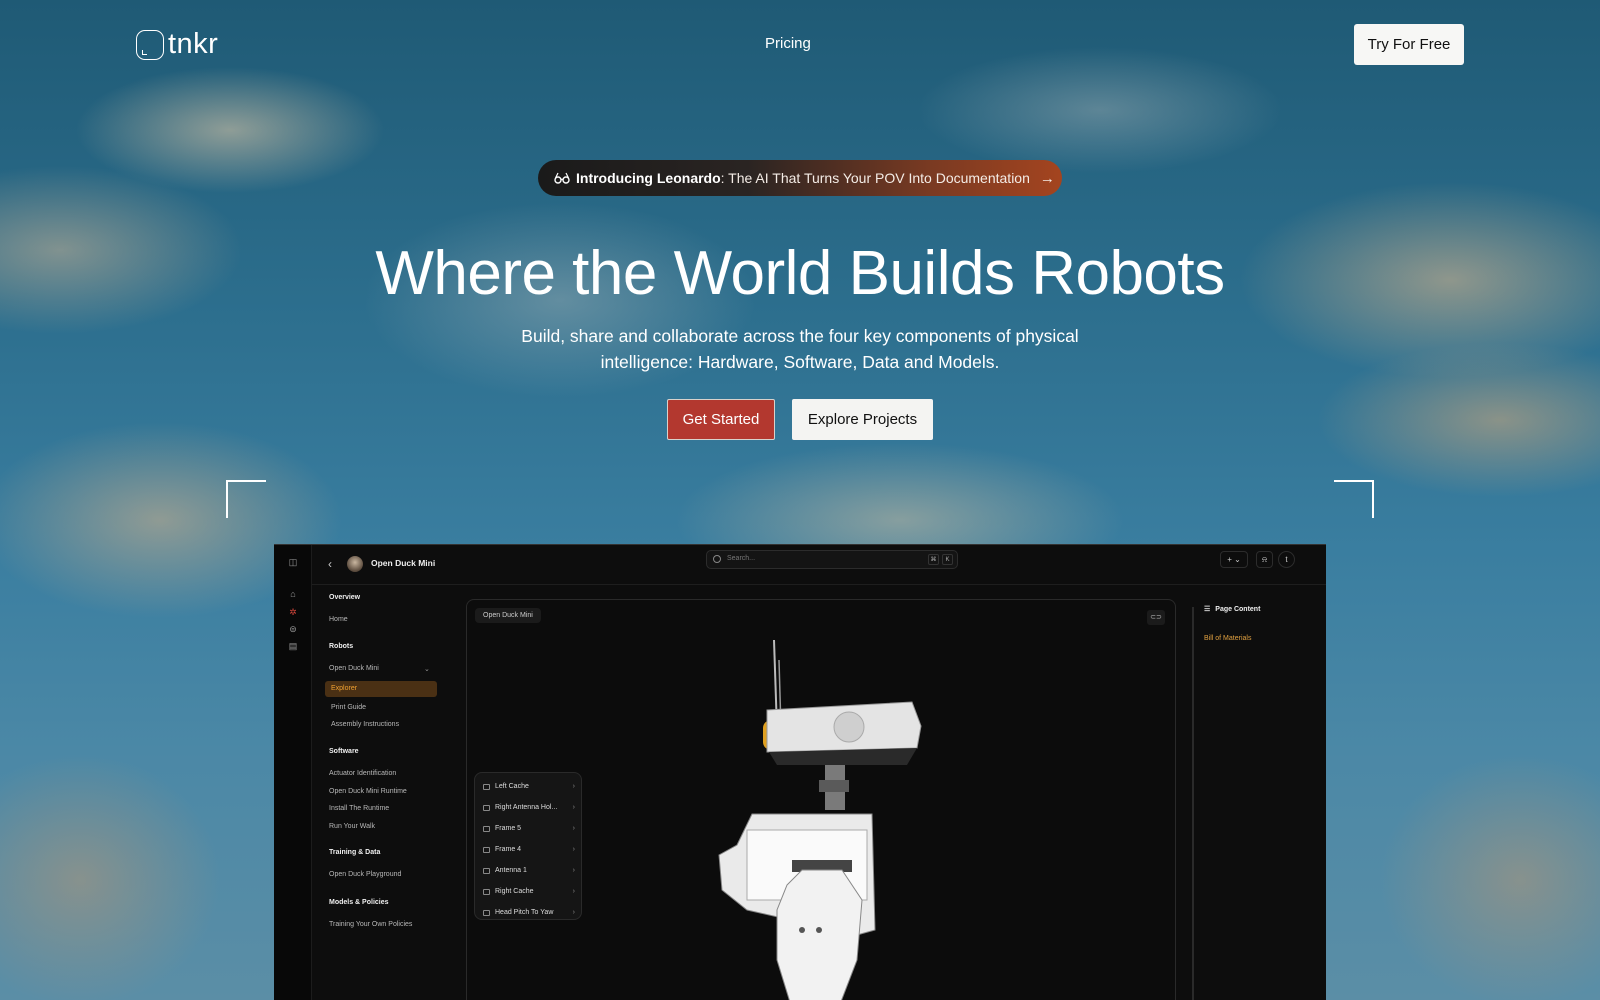 Image resolution: width=1600 pixels, height=1000 pixels. What do you see at coordinates (721, 419) in the screenshot?
I see `get-started-button: Get Started` at bounding box center [721, 419].